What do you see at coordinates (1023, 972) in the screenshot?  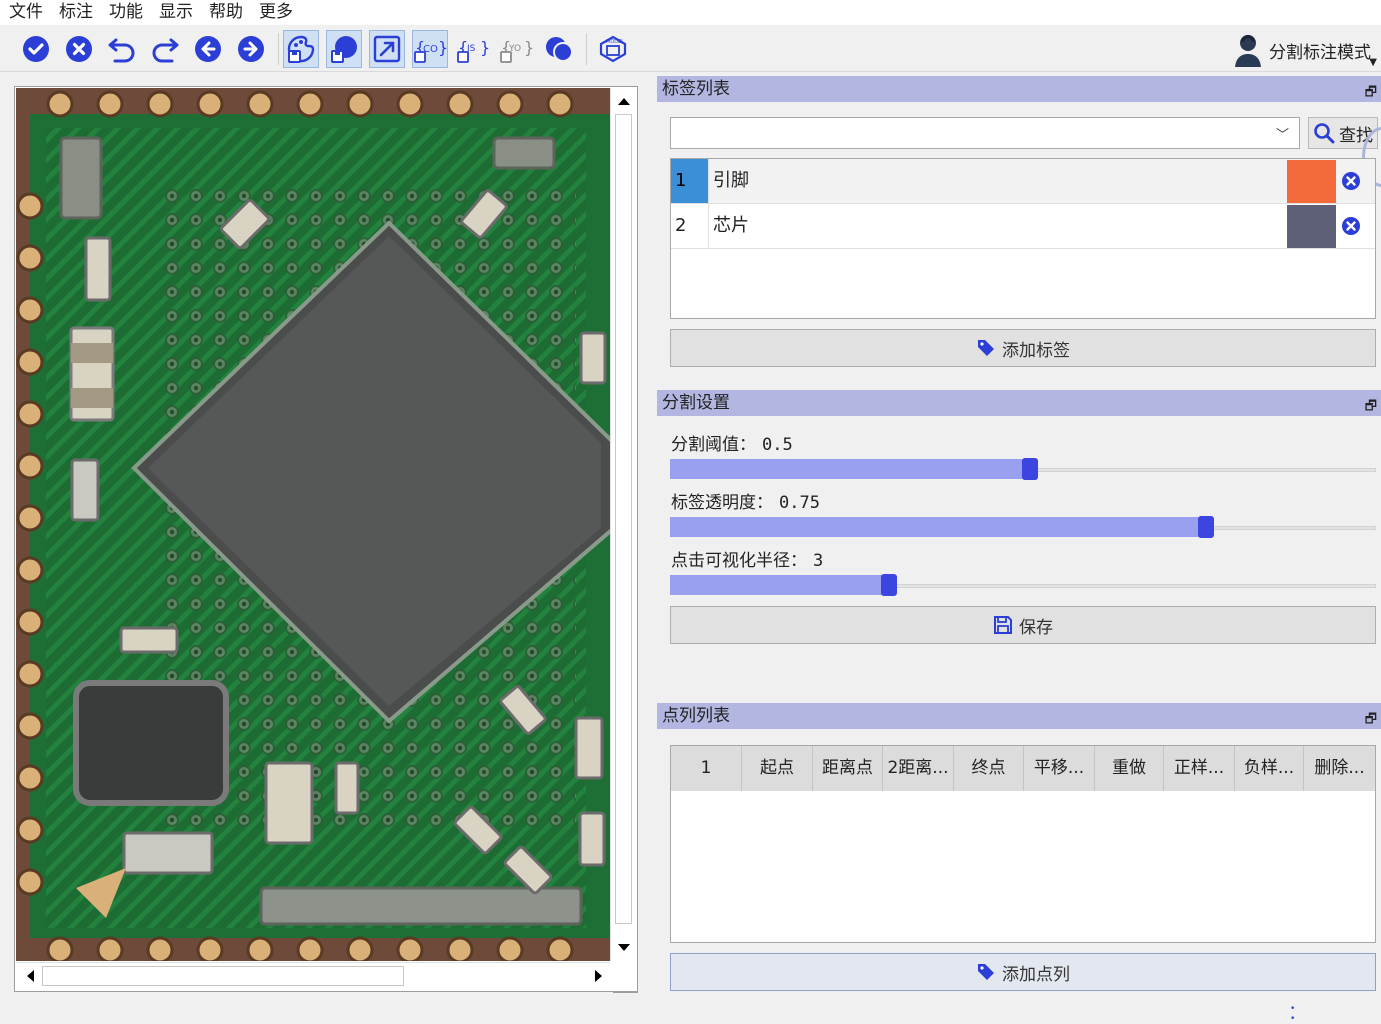 I see `add-point-list-button: 添加点列` at bounding box center [1023, 972].